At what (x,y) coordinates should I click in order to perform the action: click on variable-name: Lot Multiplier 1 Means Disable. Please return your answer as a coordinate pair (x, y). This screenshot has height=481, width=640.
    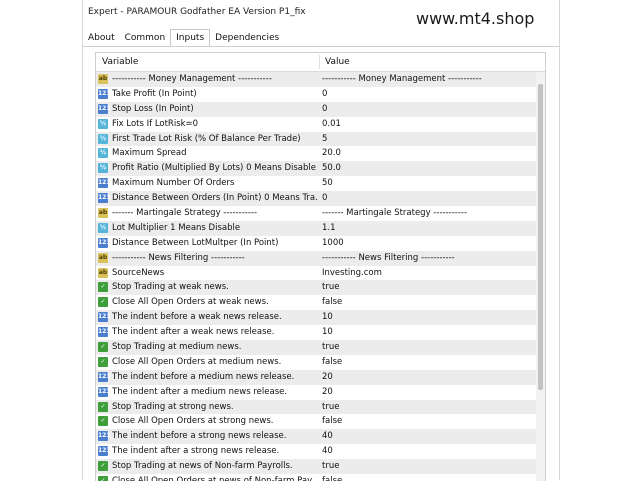
    Looking at the image, I should click on (176, 227).